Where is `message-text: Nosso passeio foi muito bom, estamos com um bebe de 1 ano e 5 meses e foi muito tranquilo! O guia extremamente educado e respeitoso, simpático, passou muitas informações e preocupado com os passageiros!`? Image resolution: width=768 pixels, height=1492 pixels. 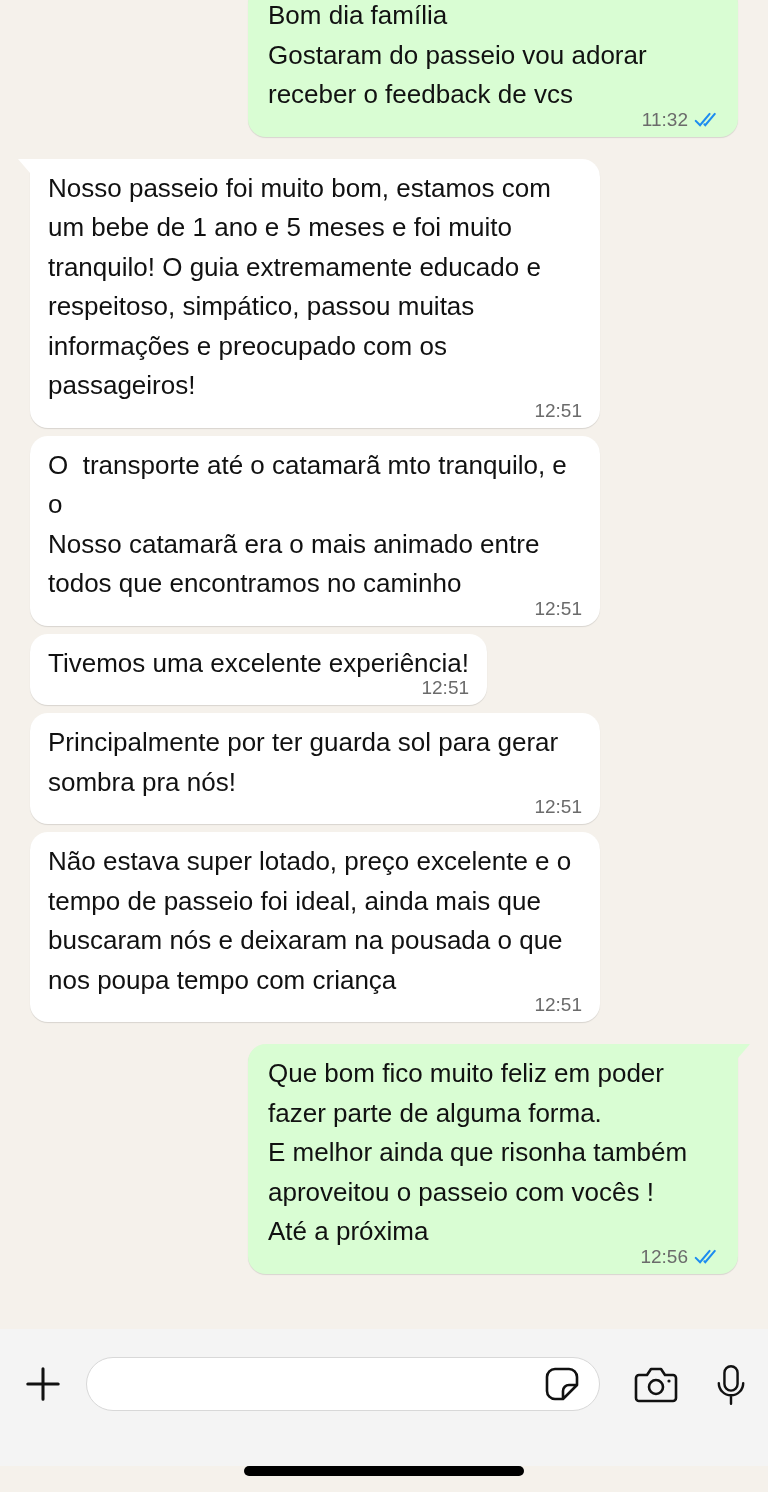 message-text: Nosso passeio foi muito bom, estamos com um bebe de 1 ano e 5 meses e foi muito tranquilo! O guia extremamente educado e respeitoso, simpático, passou muitas informações e preocupado com os passageiros! is located at coordinates (300, 286).